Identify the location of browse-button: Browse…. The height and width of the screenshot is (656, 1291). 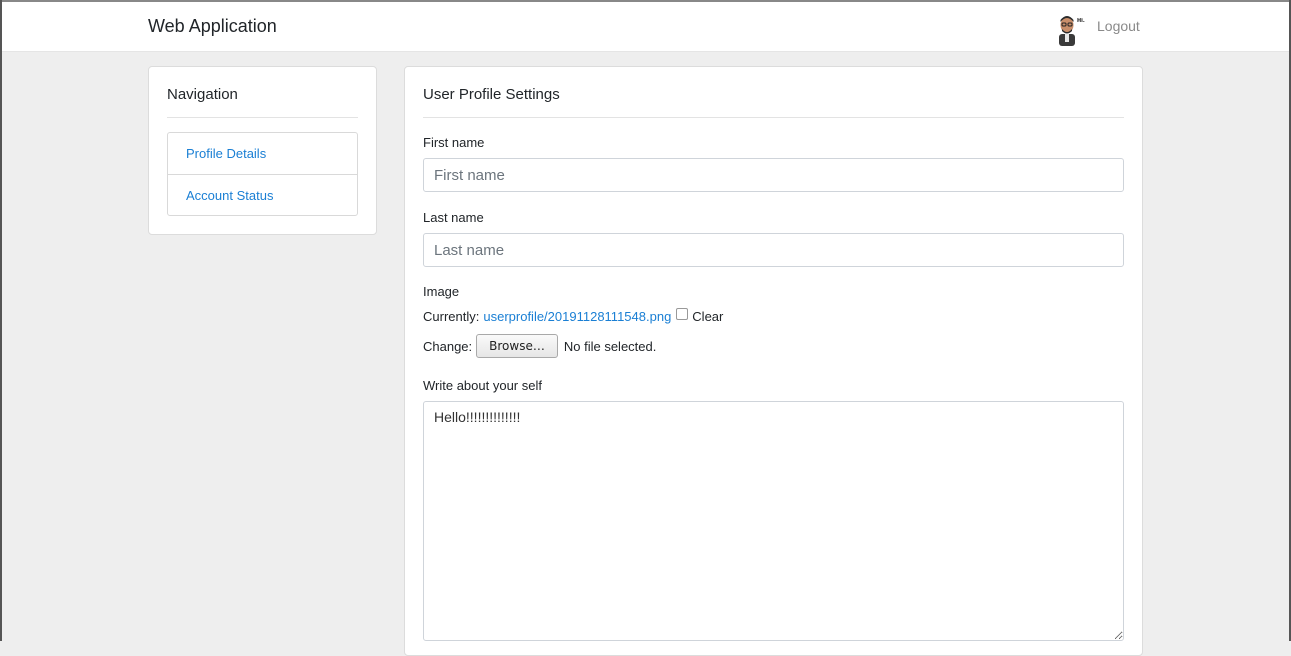
(517, 346).